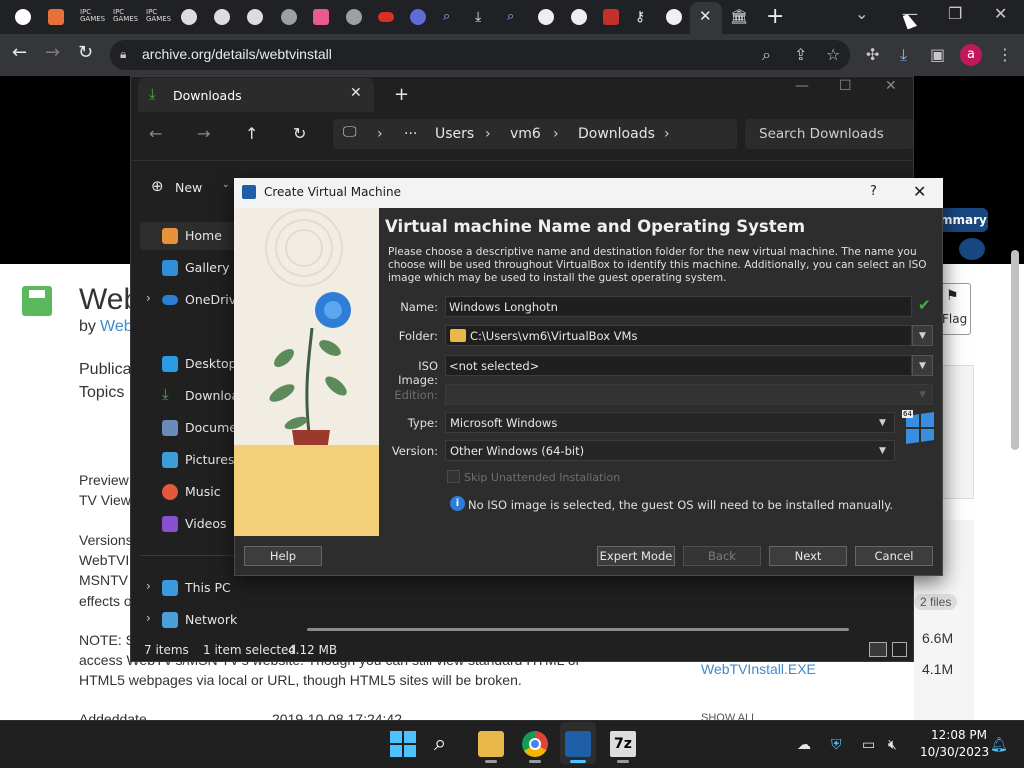 The image size is (1024, 768). I want to click on minimize-icon: —, so click(802, 86).